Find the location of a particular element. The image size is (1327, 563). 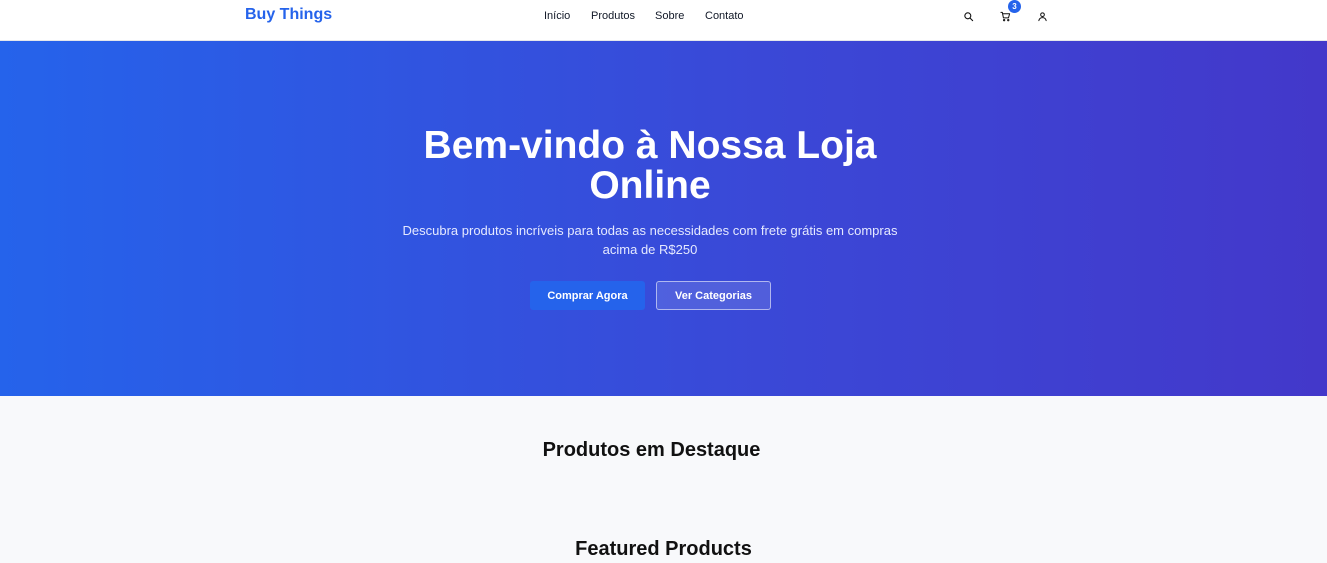

nav-link-inicio: Início is located at coordinates (557, 16).